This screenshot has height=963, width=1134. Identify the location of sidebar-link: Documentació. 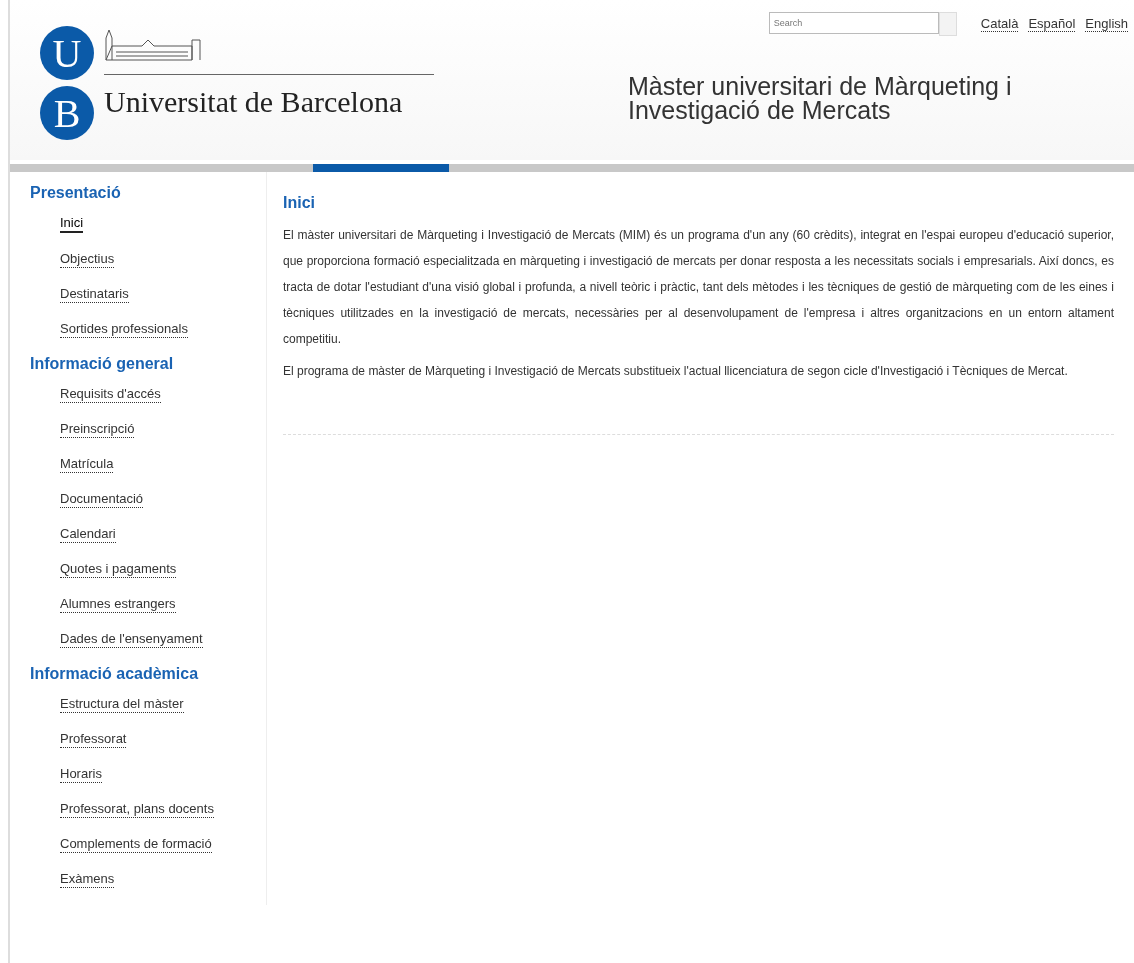
(102, 499).